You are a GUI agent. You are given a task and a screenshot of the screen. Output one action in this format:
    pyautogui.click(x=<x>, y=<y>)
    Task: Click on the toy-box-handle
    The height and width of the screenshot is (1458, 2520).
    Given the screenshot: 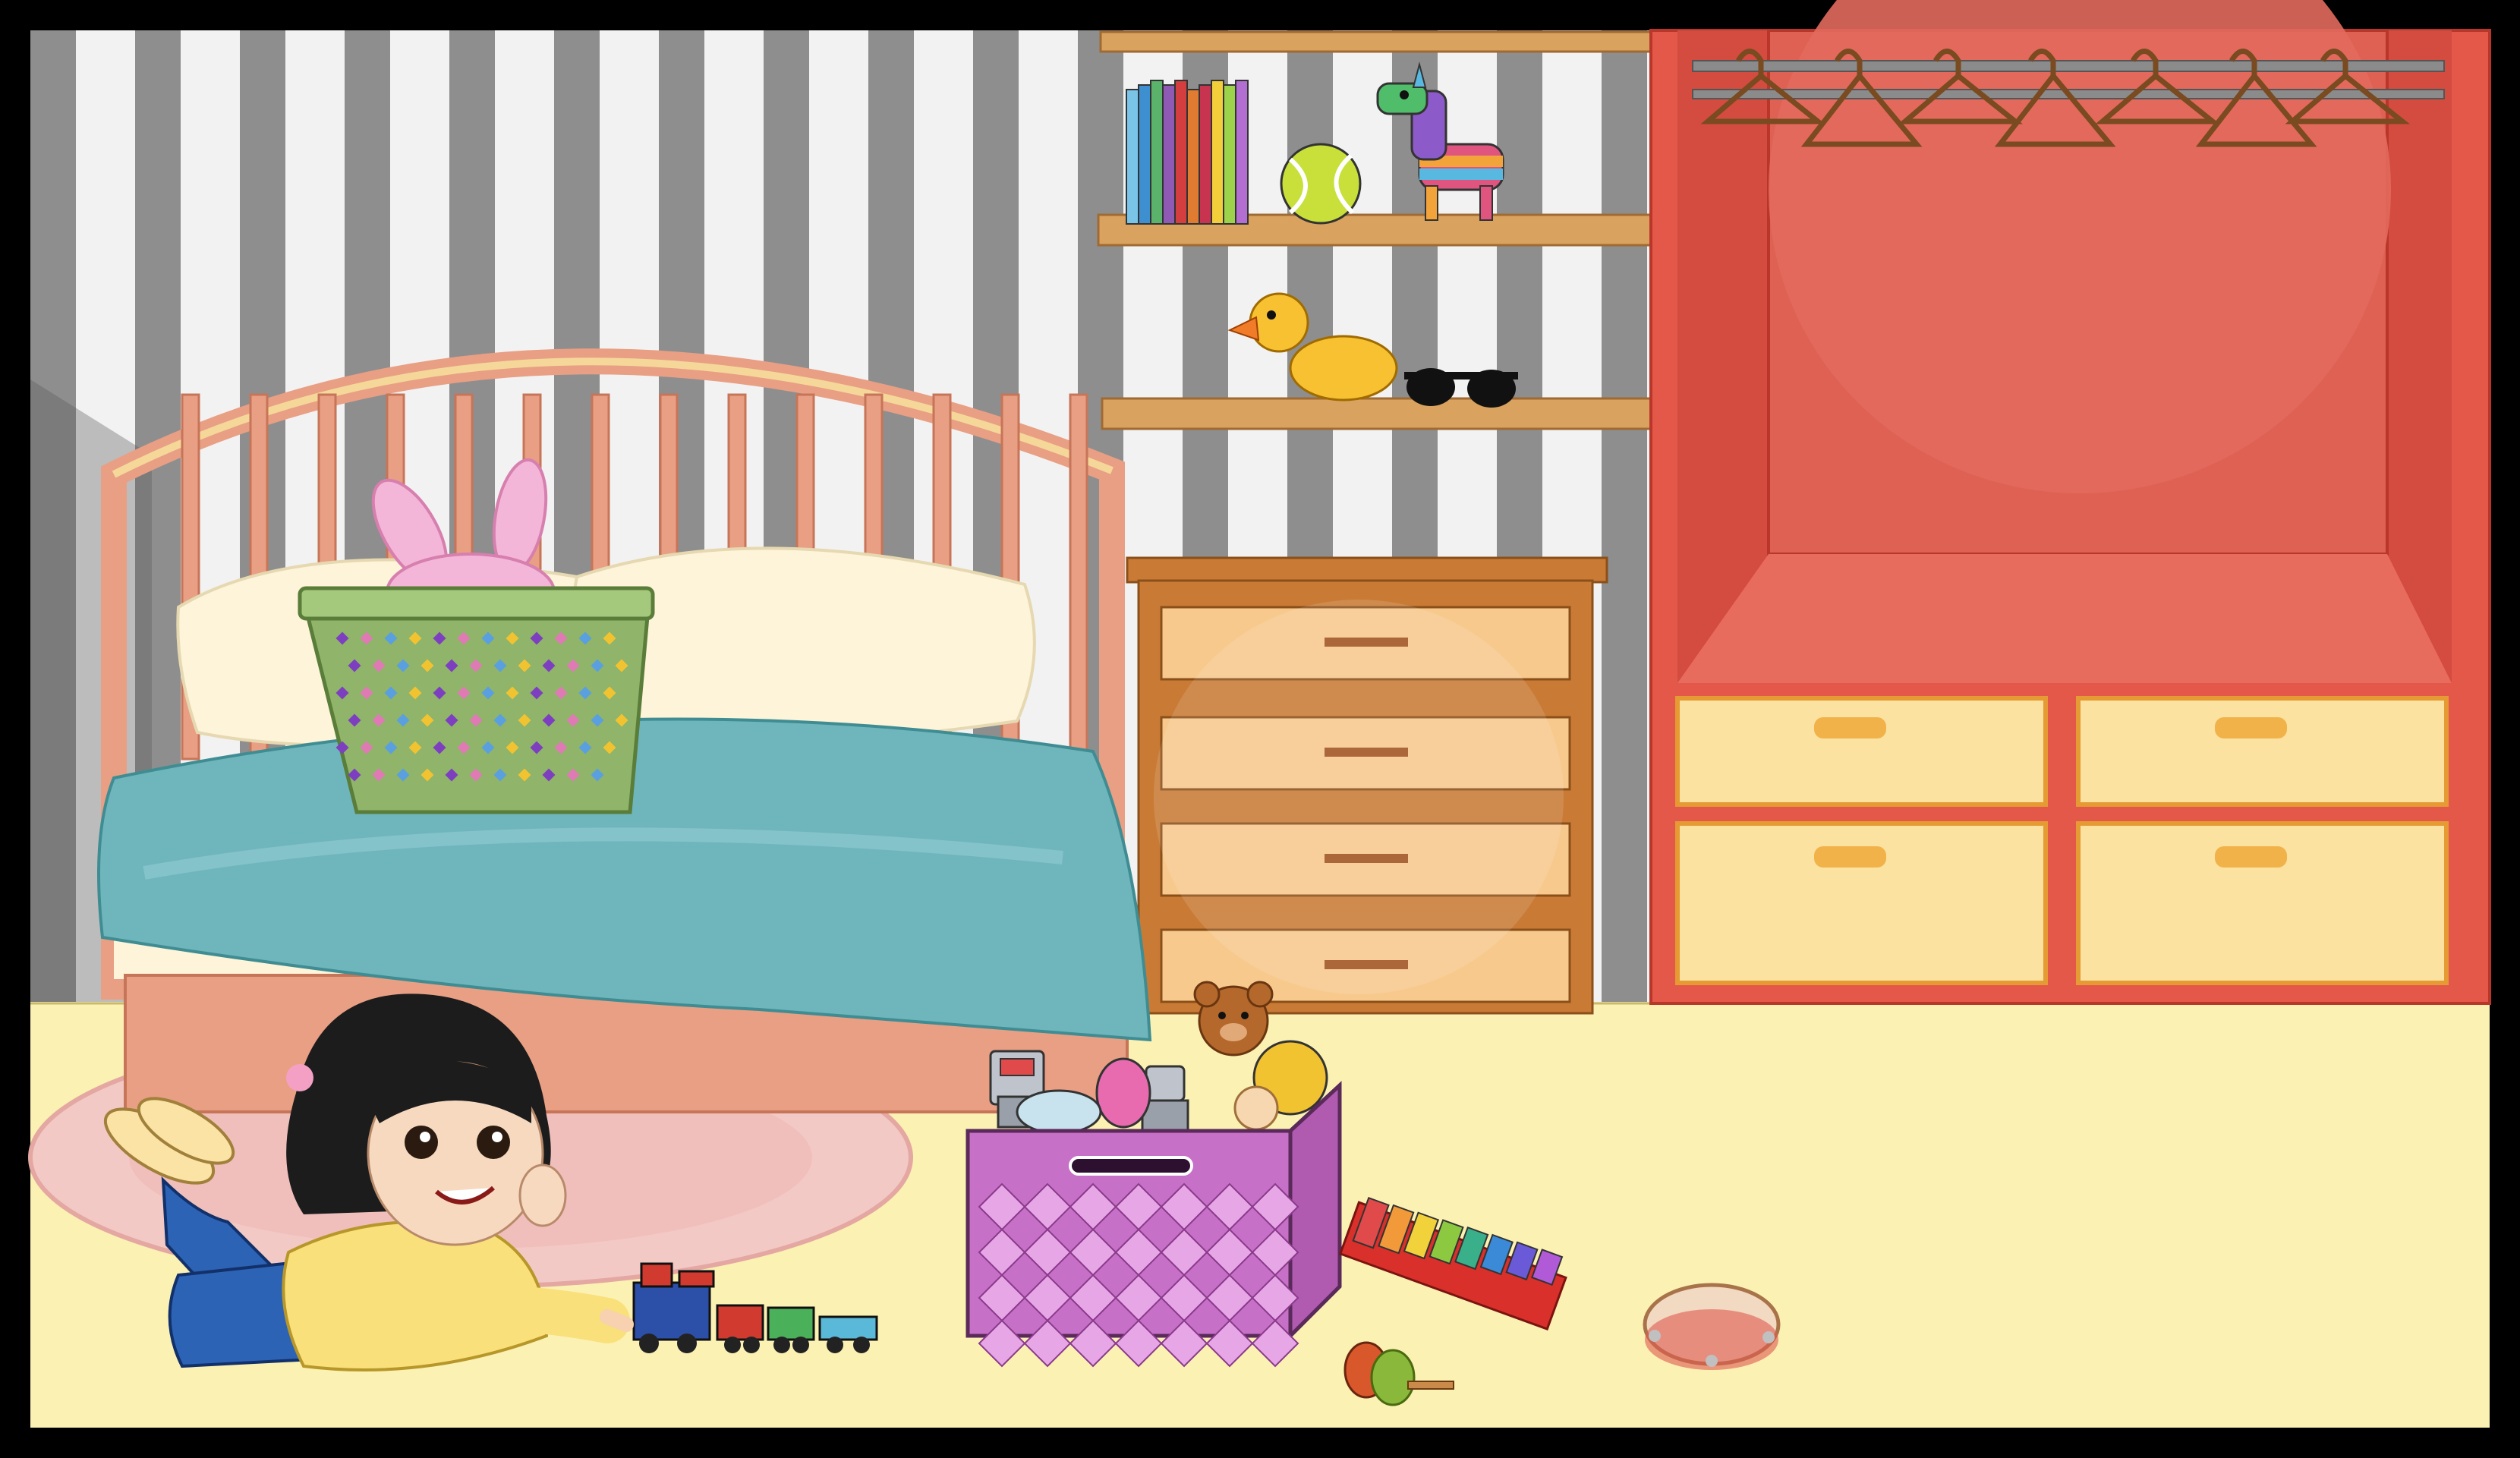 What is the action you would take?
    pyautogui.click(x=1131, y=1166)
    